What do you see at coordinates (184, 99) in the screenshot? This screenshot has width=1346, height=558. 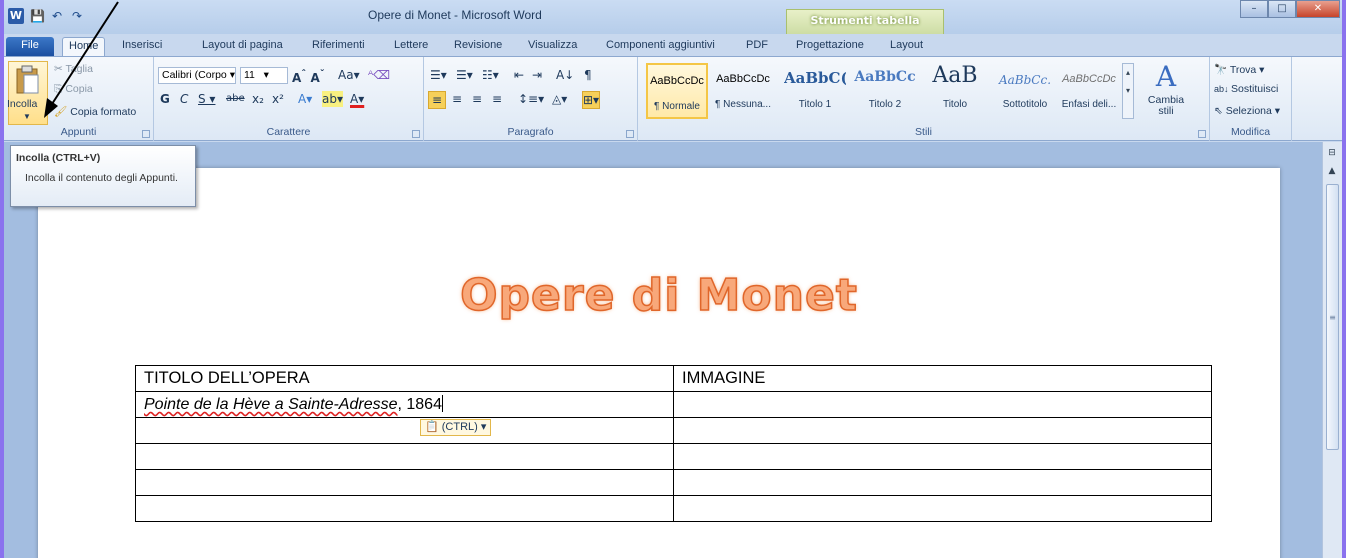 I see `italic-icon: C` at bounding box center [184, 99].